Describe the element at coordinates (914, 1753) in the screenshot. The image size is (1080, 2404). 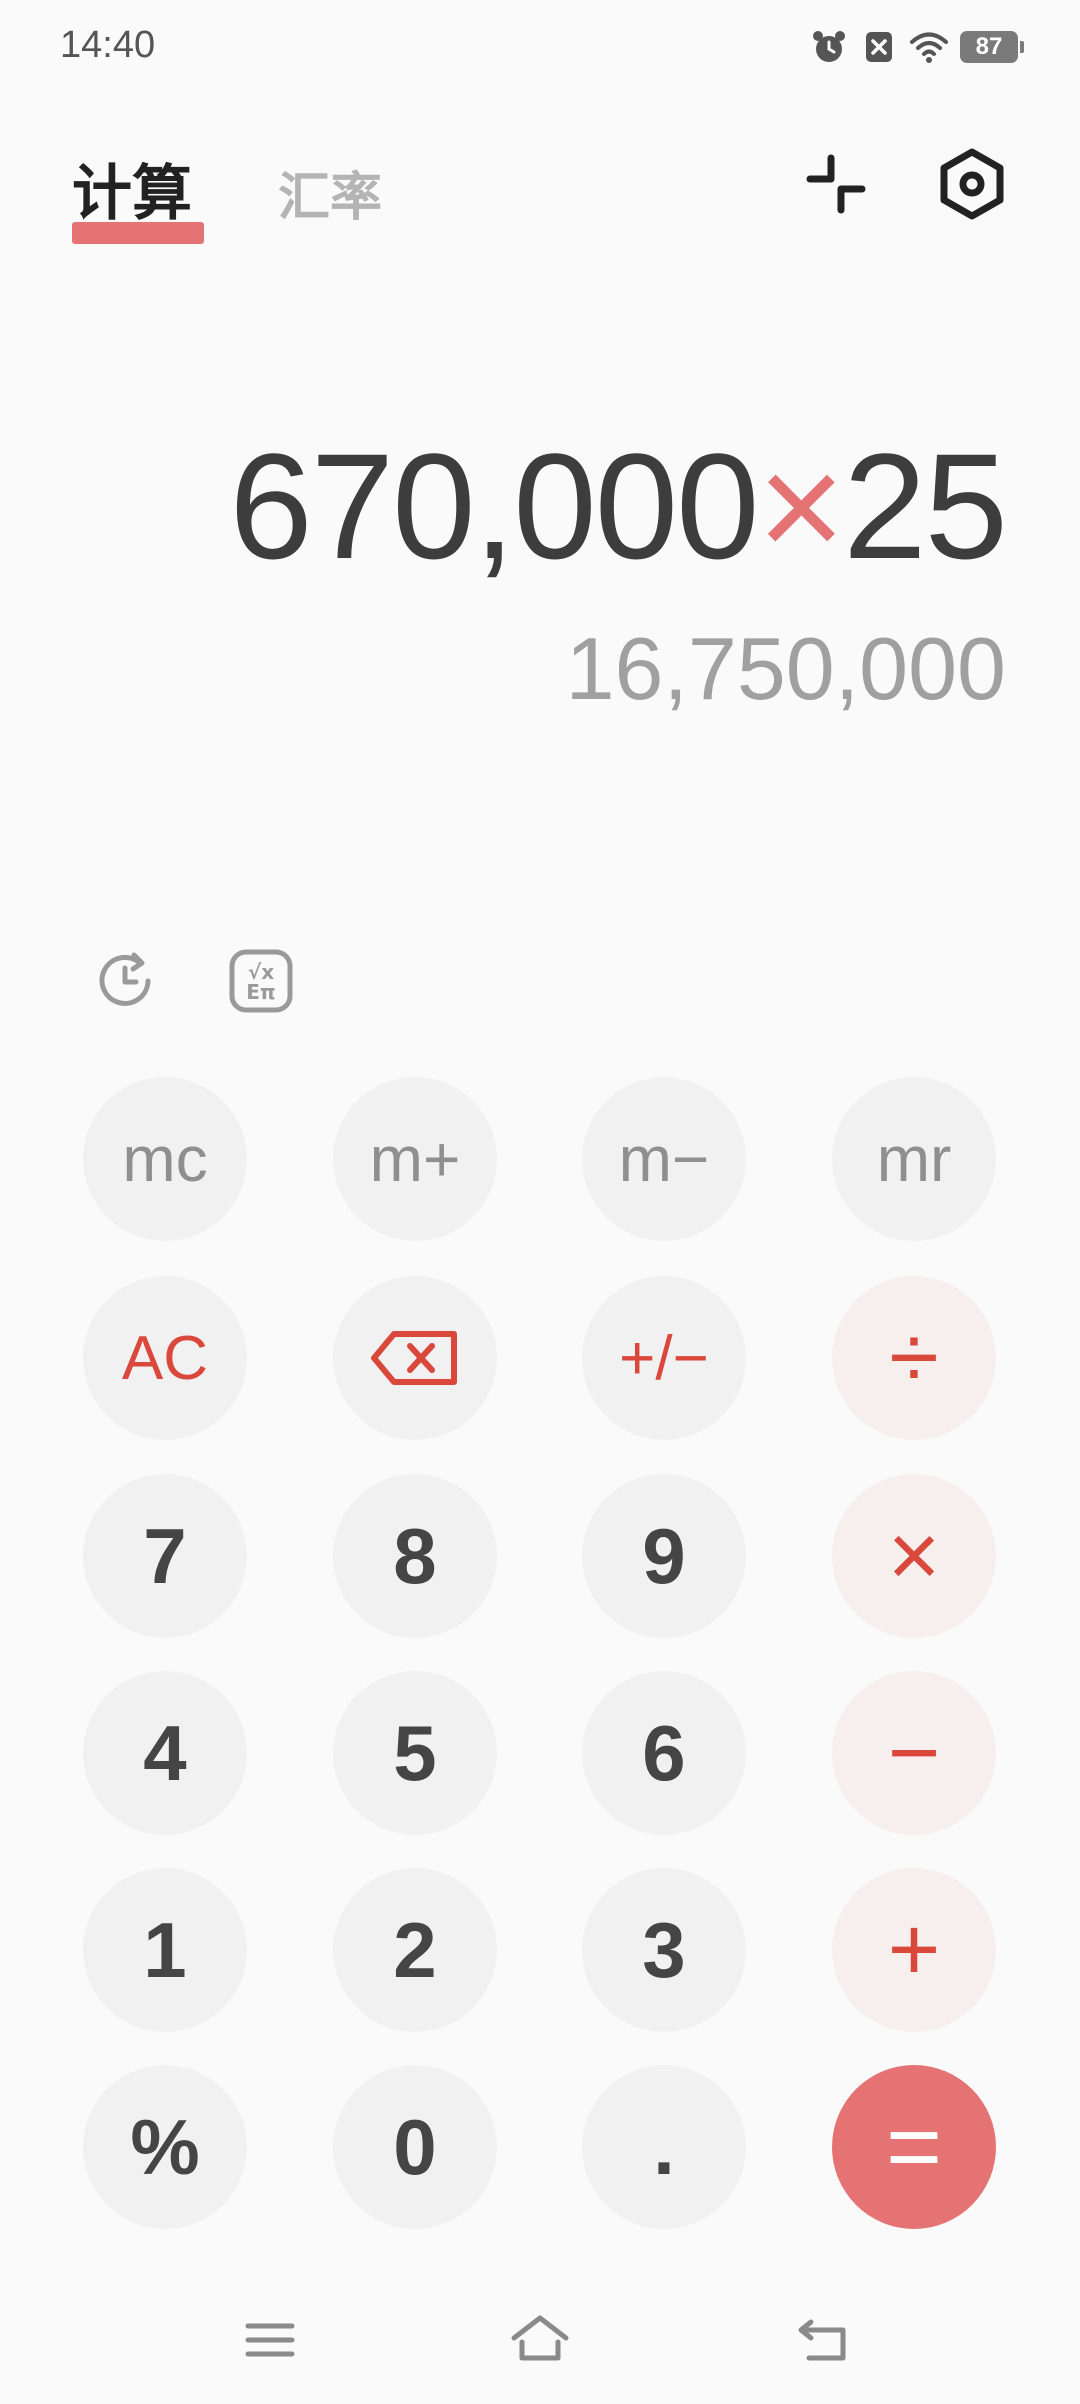
I see `minus-button: −` at that location.